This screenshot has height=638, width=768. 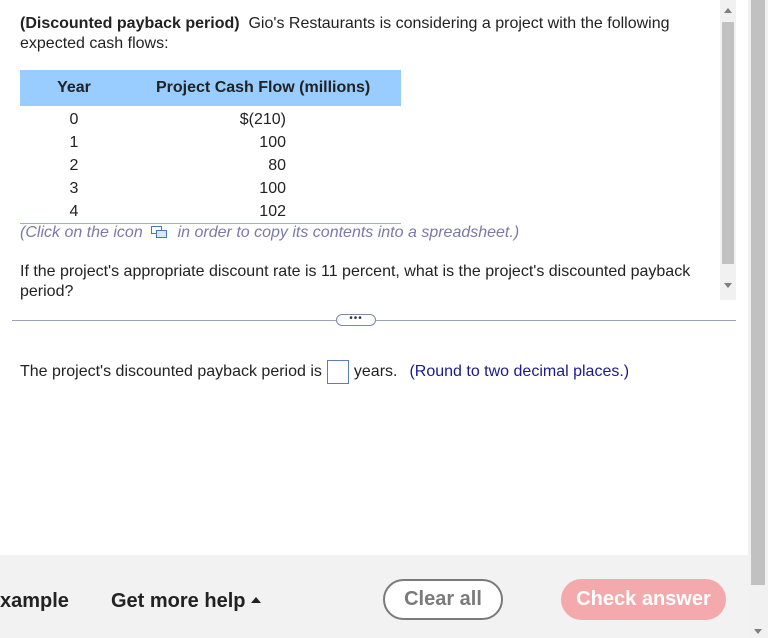 I want to click on page-scroll-down-arrow-icon, so click(x=758, y=631).